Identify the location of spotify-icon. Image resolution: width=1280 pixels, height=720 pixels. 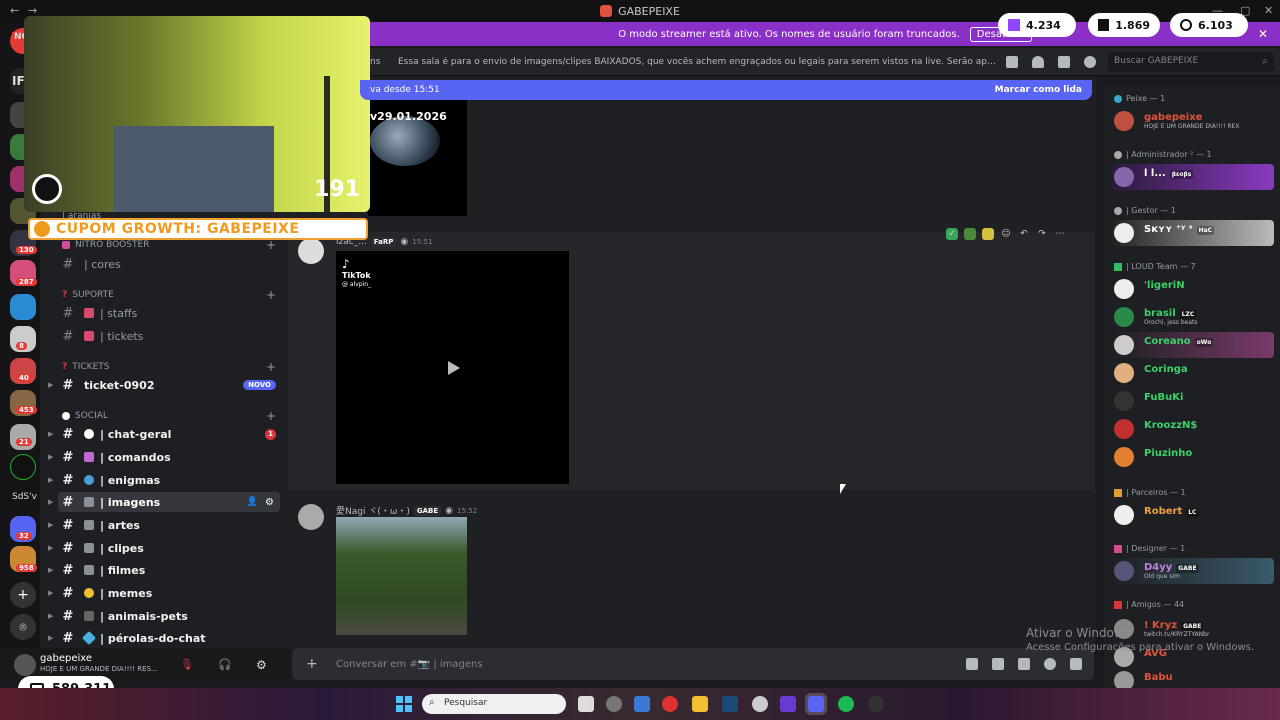
(846, 704).